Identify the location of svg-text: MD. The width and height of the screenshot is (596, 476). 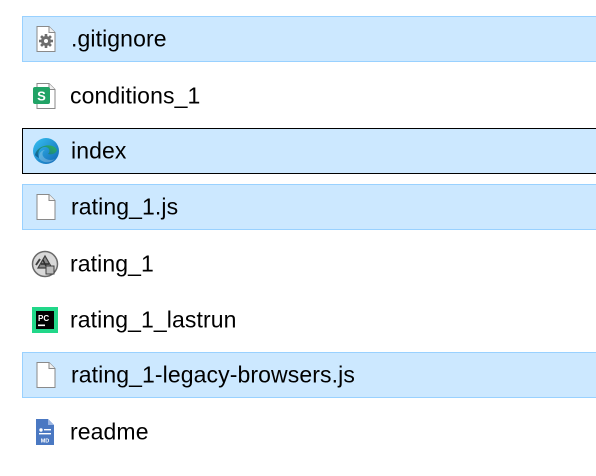
(45, 442).